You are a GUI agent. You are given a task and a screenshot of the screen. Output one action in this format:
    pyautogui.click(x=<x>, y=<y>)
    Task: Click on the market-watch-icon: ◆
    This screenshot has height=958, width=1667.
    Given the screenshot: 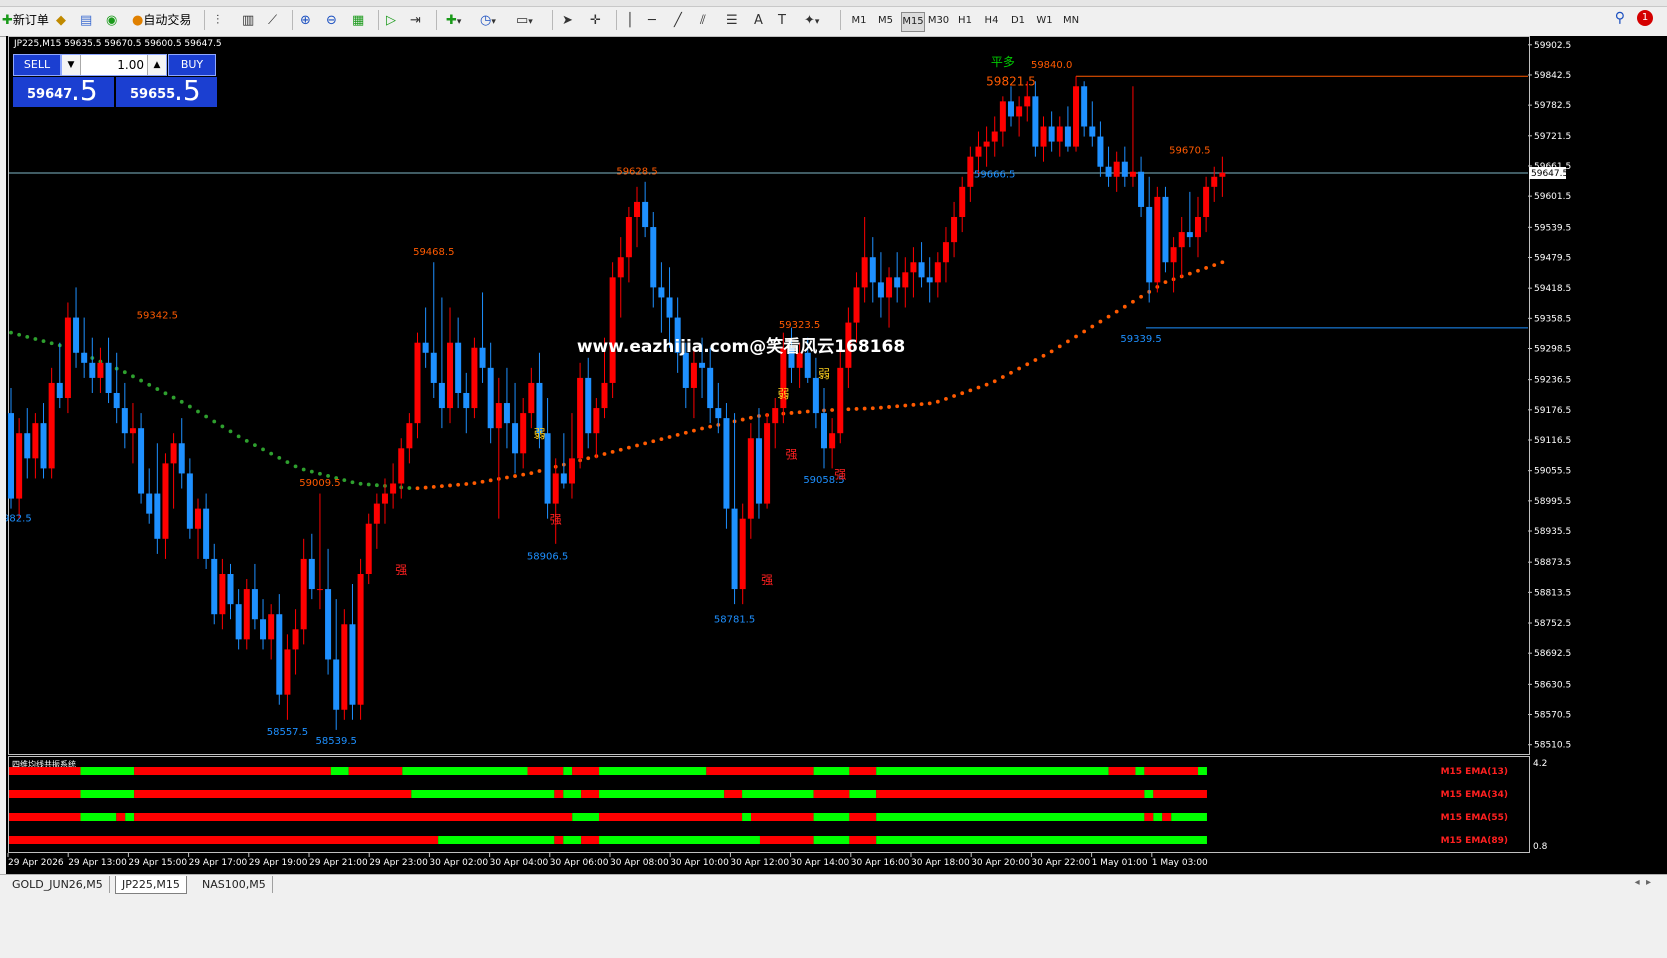 What is the action you would take?
    pyautogui.click(x=61, y=20)
    